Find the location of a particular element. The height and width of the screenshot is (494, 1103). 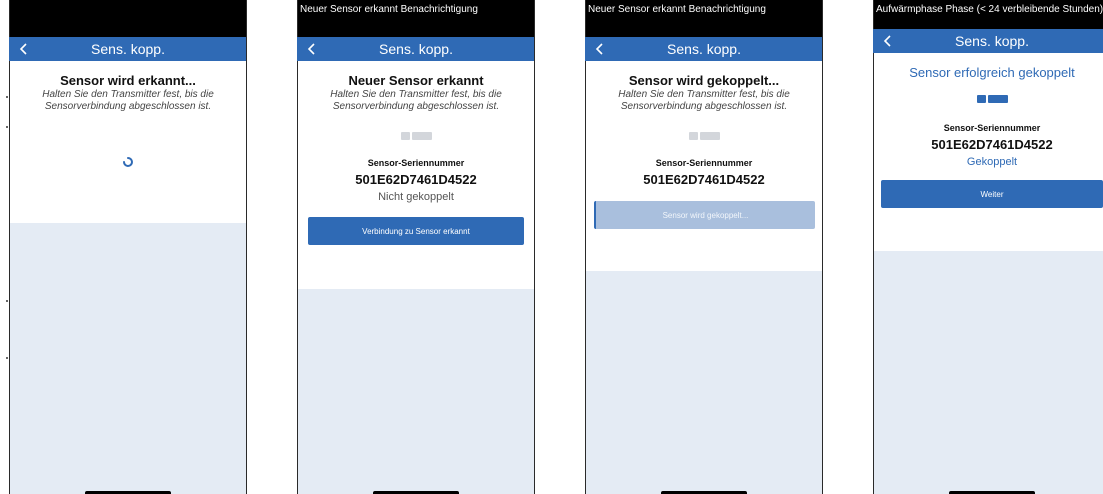

success-heading: Sensor erfolgreich gekoppelt is located at coordinates (992, 72).